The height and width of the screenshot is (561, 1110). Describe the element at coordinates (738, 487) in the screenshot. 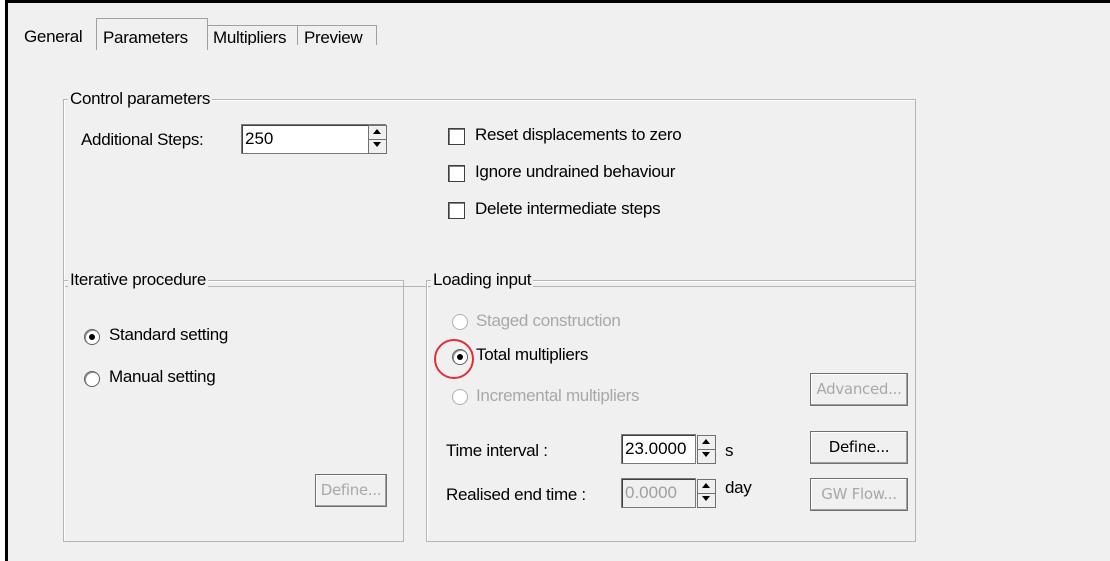

I see `realised-end-time-unit: day` at that location.